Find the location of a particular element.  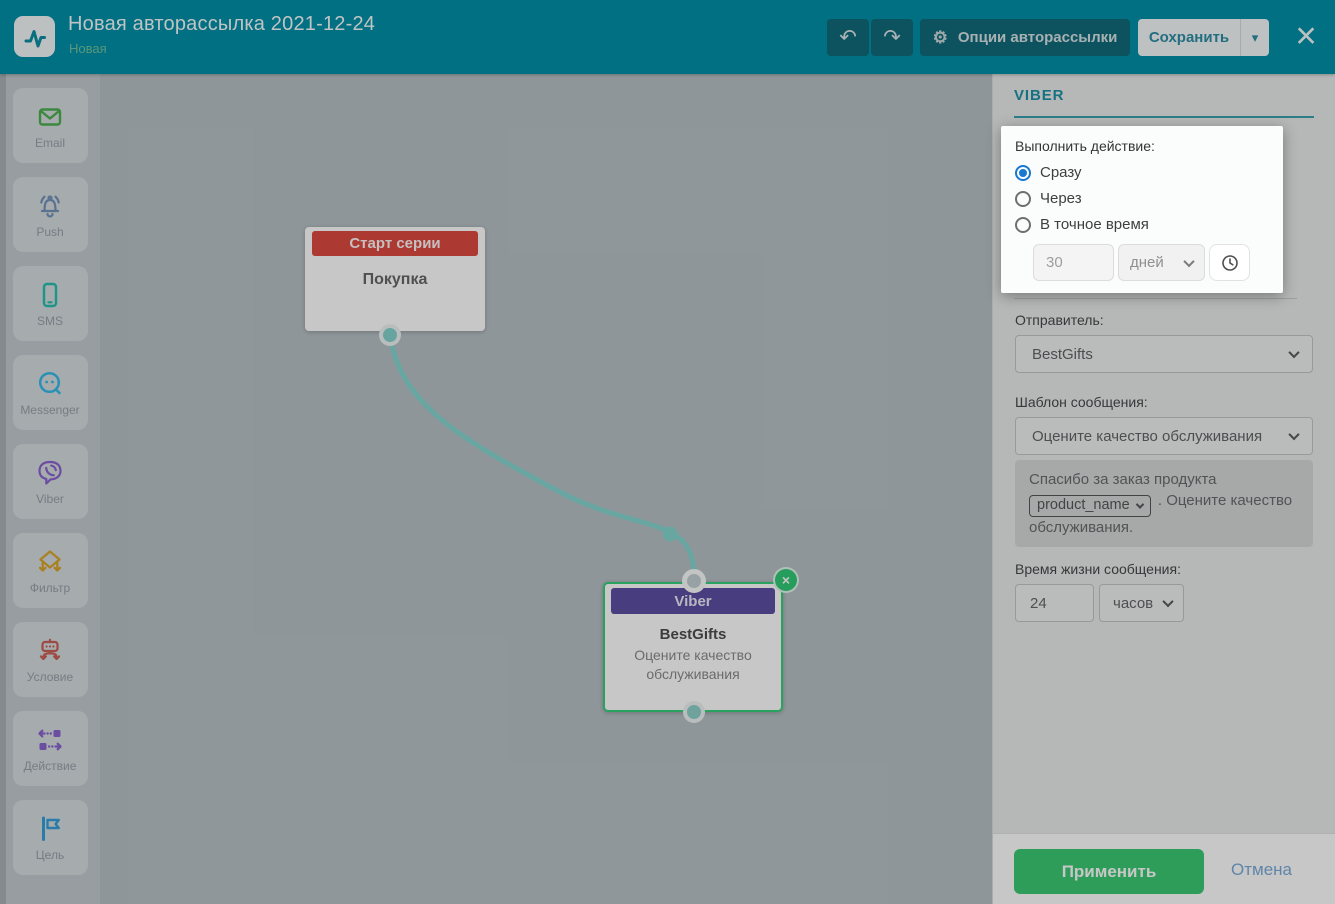

email-icon is located at coordinates (50, 117).